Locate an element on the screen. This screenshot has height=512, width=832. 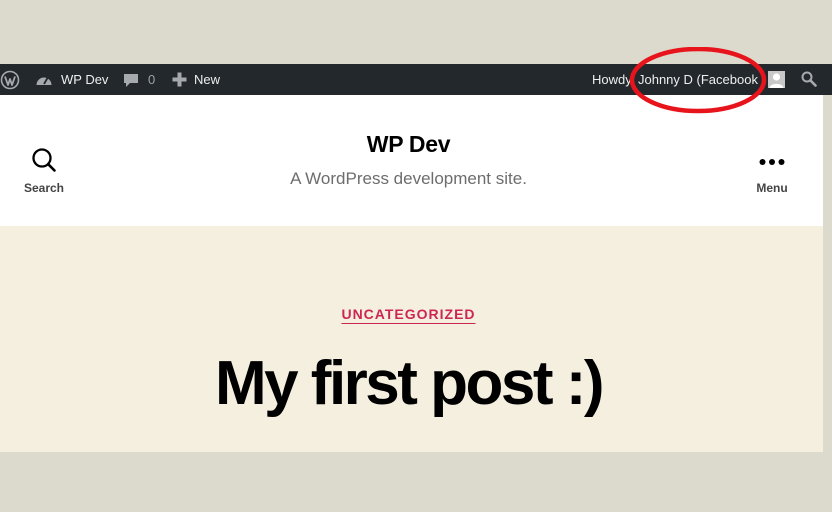
howdy-text: Howdy, Johnny D (Facebook is located at coordinates (675, 79).